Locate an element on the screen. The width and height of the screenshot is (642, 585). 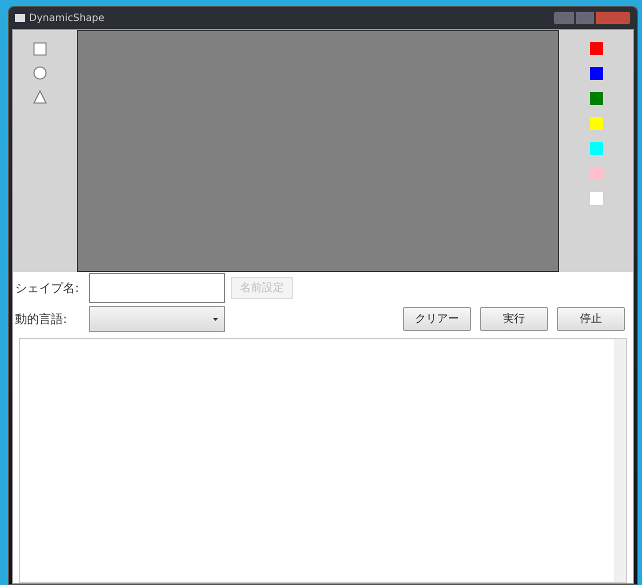
minimize-button is located at coordinates (564, 18).